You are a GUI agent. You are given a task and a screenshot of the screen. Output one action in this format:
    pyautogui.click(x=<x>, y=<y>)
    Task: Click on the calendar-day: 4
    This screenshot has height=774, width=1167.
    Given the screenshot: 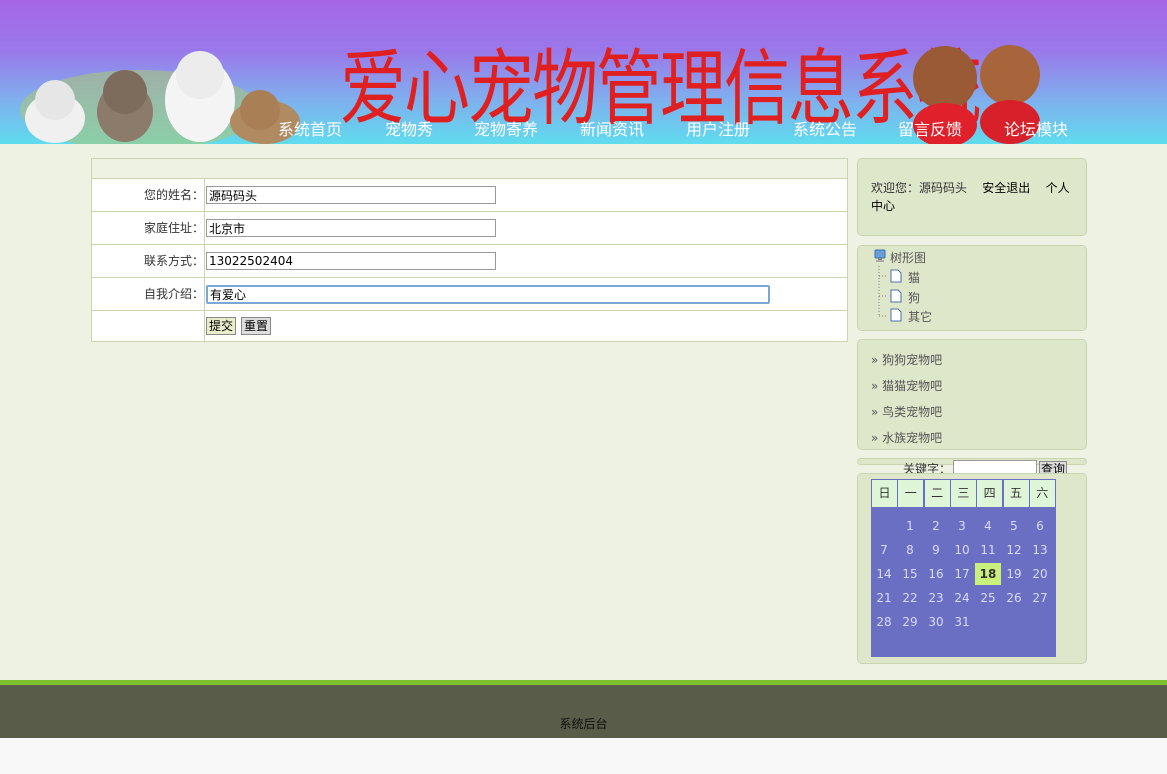 What is the action you would take?
    pyautogui.click(x=988, y=526)
    